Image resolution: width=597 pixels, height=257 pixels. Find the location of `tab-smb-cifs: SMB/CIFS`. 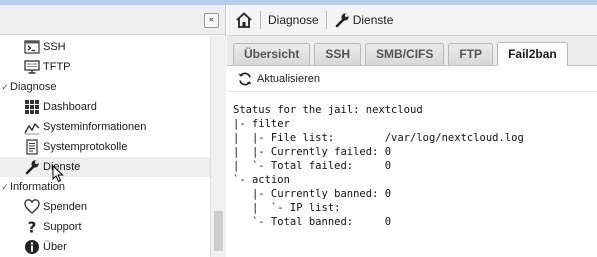

tab-smb-cifs: SMB/CIFS is located at coordinates (405, 54).